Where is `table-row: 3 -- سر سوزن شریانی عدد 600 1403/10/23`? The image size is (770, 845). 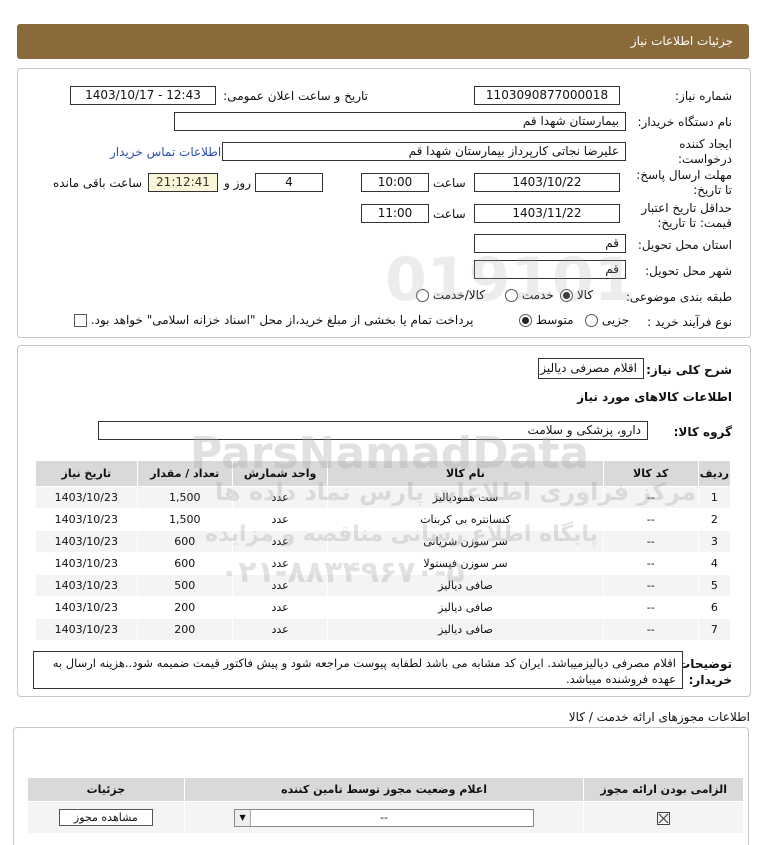 table-row: 3 -- سر سوزن شریانی عدد 600 1403/10/23 is located at coordinates (383, 541).